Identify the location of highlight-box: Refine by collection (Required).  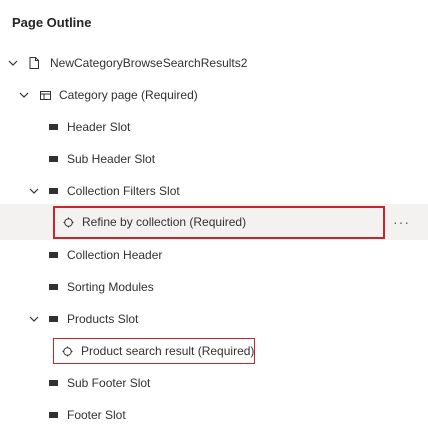
(219, 222).